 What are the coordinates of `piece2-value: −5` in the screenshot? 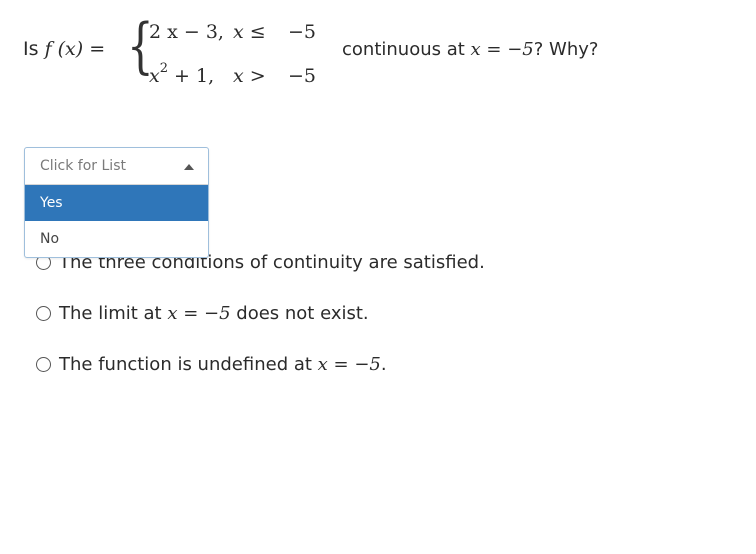 It's located at (302, 76).